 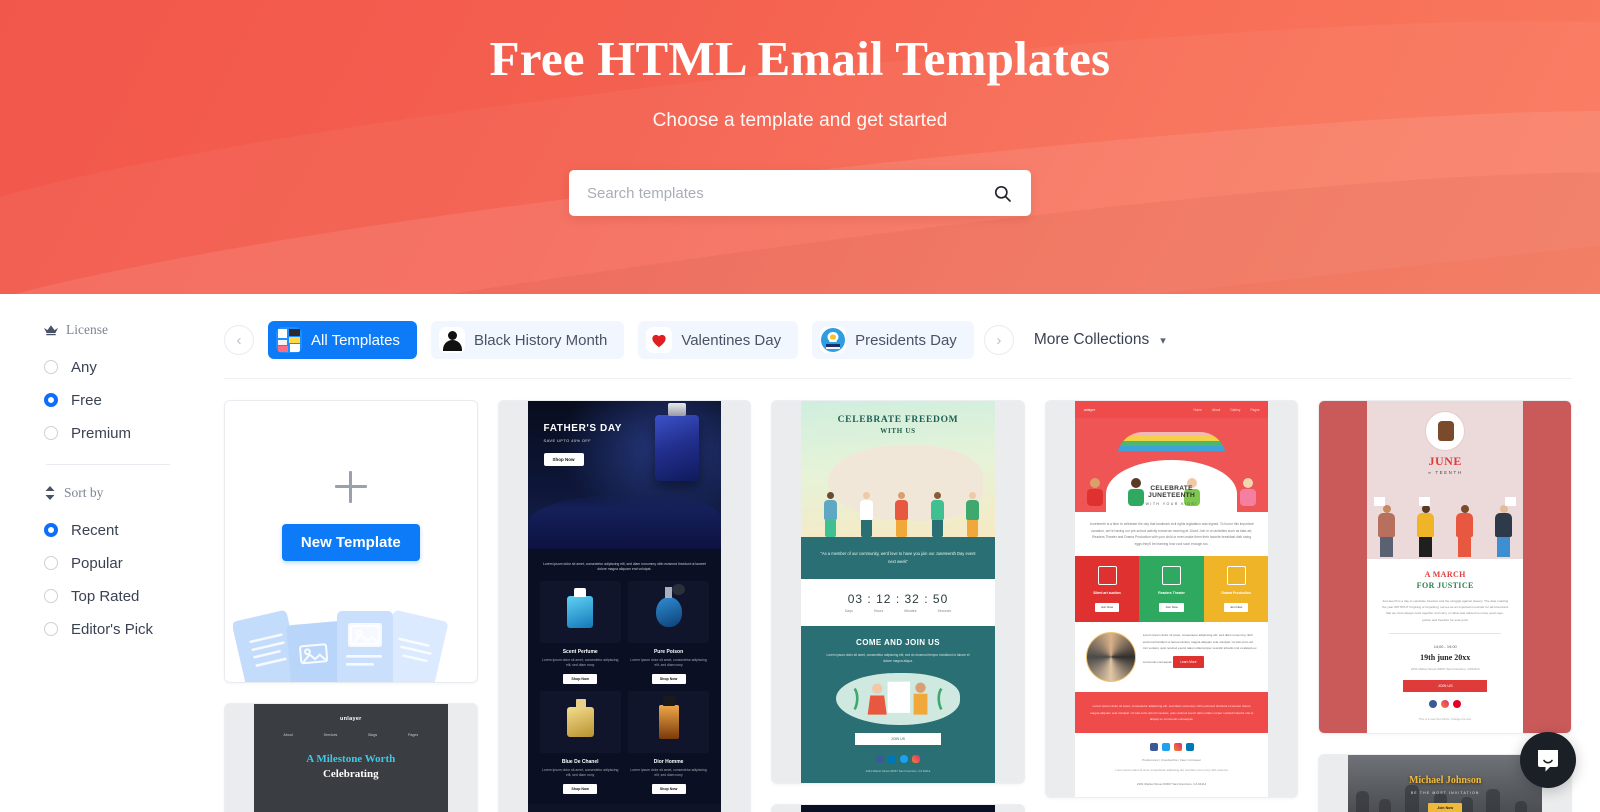 I want to click on silk-fabric-decor, so click(x=624, y=521).